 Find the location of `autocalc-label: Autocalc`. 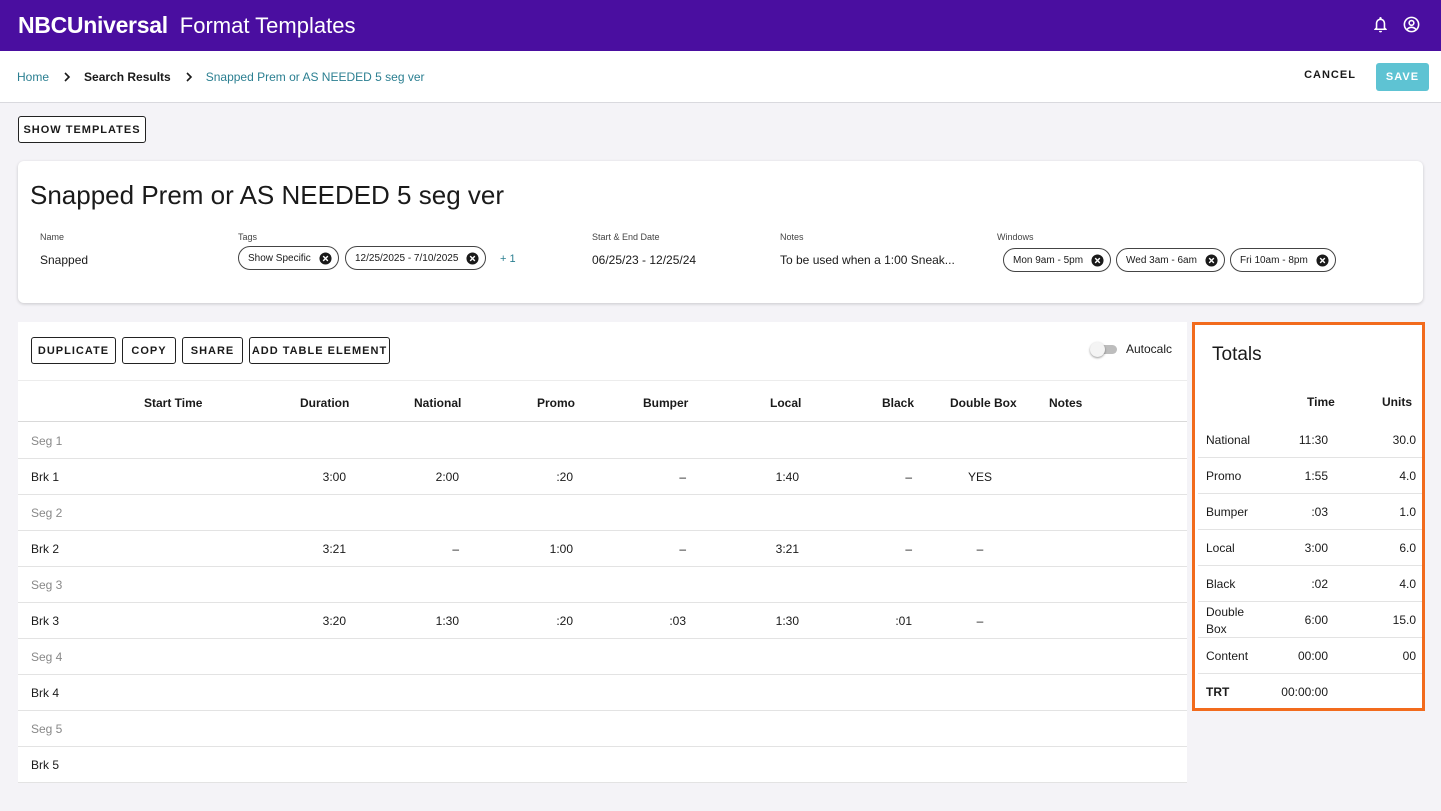

autocalc-label: Autocalc is located at coordinates (1149, 349).